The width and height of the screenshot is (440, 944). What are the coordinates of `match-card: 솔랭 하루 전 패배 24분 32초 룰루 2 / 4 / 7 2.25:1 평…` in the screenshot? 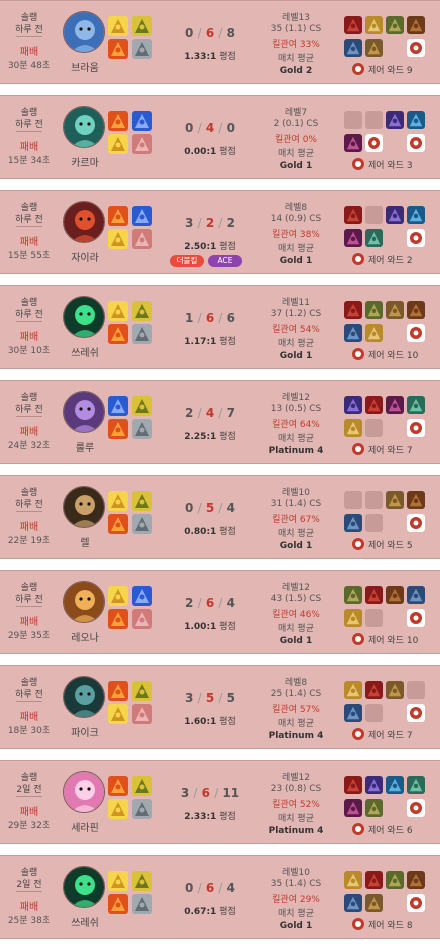 It's located at (220, 422).